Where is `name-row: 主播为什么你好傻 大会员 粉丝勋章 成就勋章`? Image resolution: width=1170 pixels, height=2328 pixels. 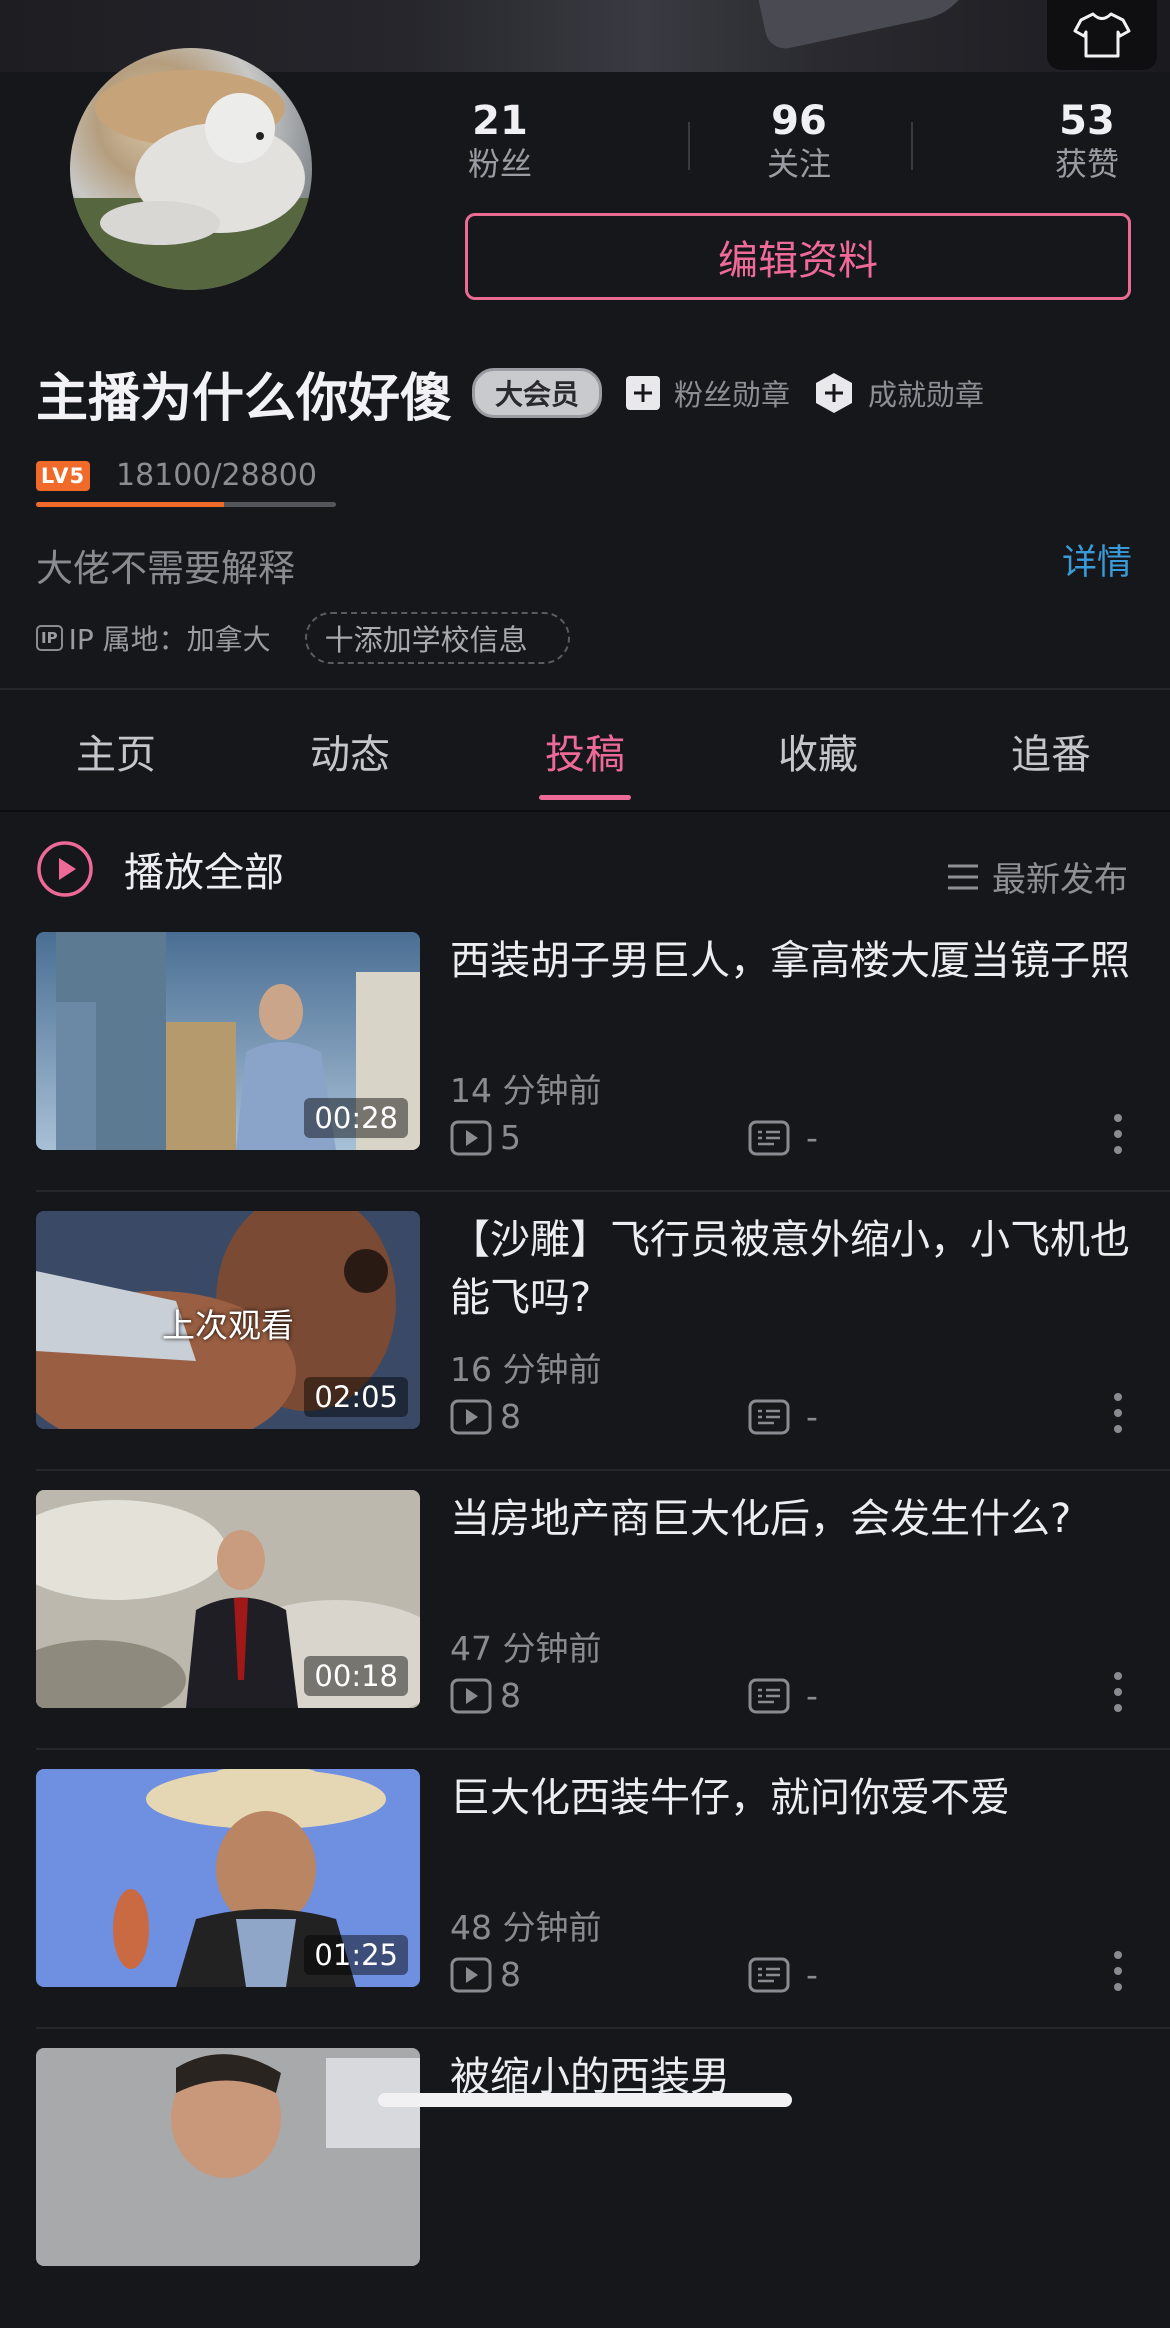
name-row: 主播为什么你好傻 大会员 粉丝勋章 成就勋章 is located at coordinates (510, 393).